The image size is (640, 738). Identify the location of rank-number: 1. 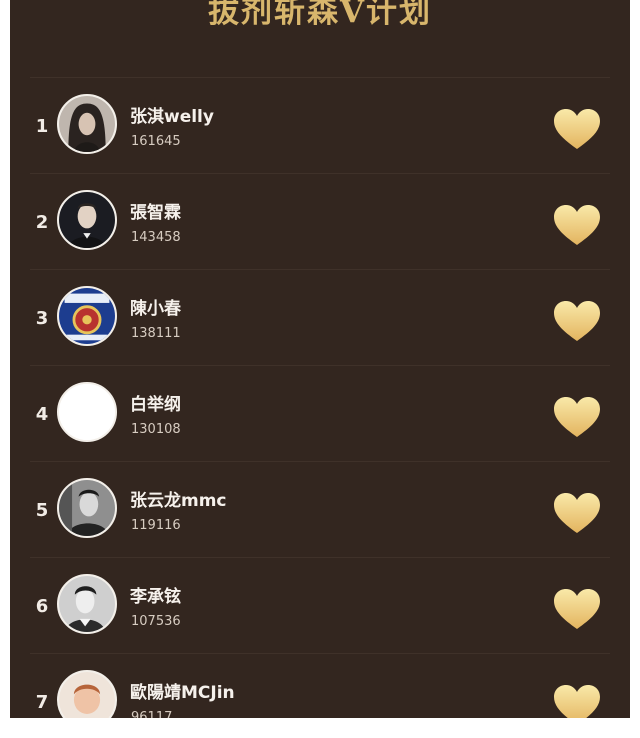
(42, 126).